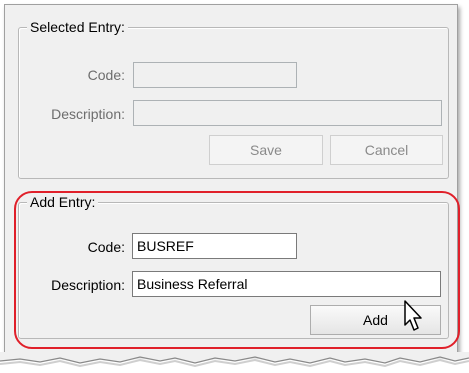 The image size is (469, 373). What do you see at coordinates (234, 360) in the screenshot?
I see `torn-edge` at bounding box center [234, 360].